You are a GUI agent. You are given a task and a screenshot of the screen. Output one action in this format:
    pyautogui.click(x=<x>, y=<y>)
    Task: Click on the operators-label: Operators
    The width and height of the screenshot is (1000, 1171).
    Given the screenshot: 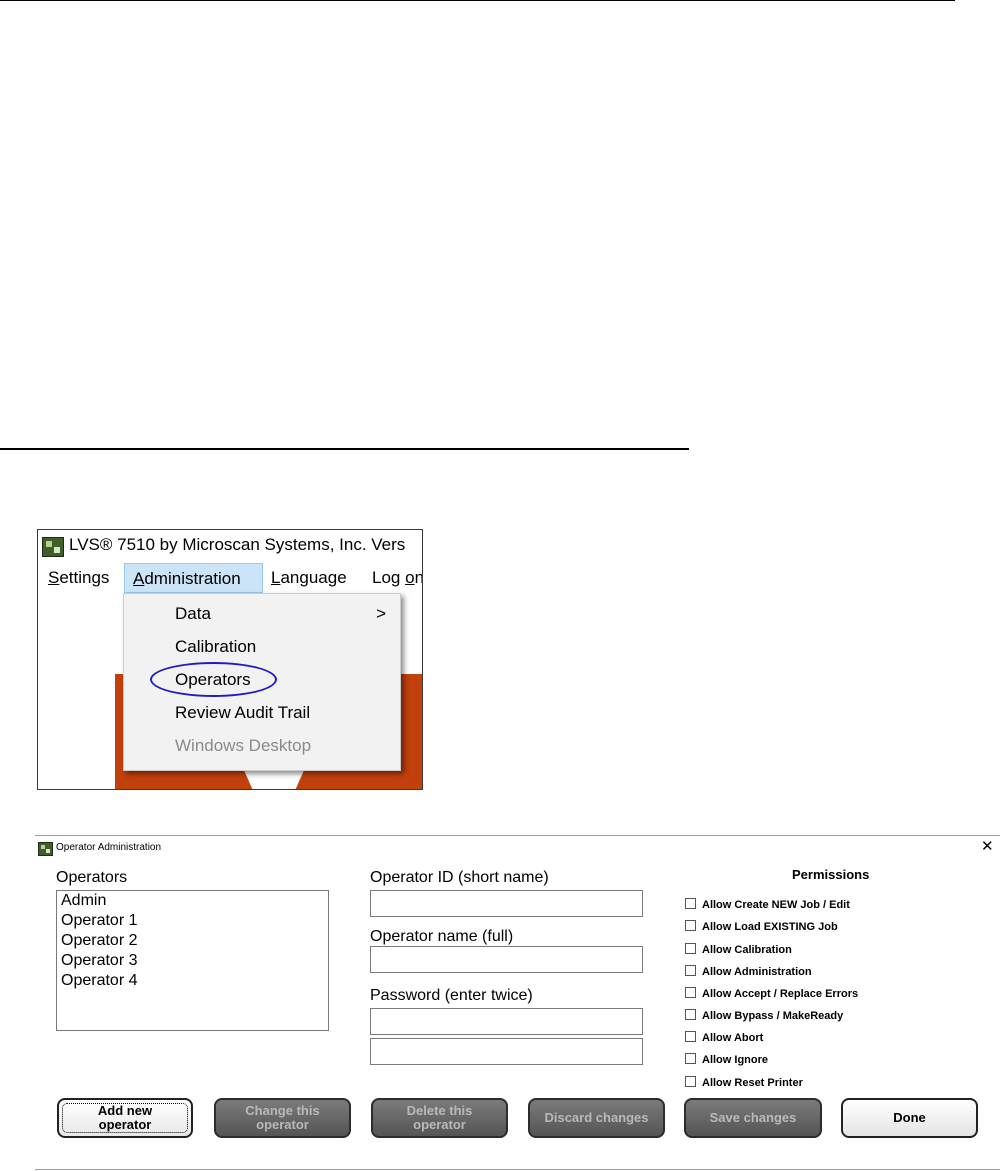 What is the action you would take?
    pyautogui.click(x=92, y=877)
    